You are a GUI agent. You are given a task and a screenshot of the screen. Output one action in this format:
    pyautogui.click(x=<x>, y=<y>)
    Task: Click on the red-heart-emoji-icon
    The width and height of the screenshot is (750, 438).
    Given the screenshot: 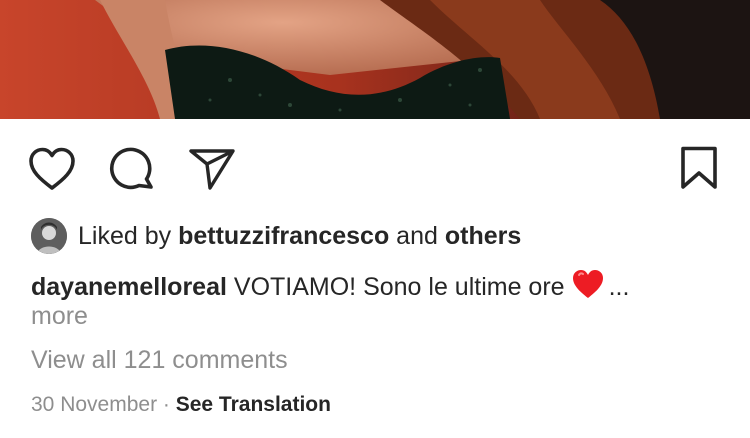 What is the action you would take?
    pyautogui.click(x=588, y=288)
    